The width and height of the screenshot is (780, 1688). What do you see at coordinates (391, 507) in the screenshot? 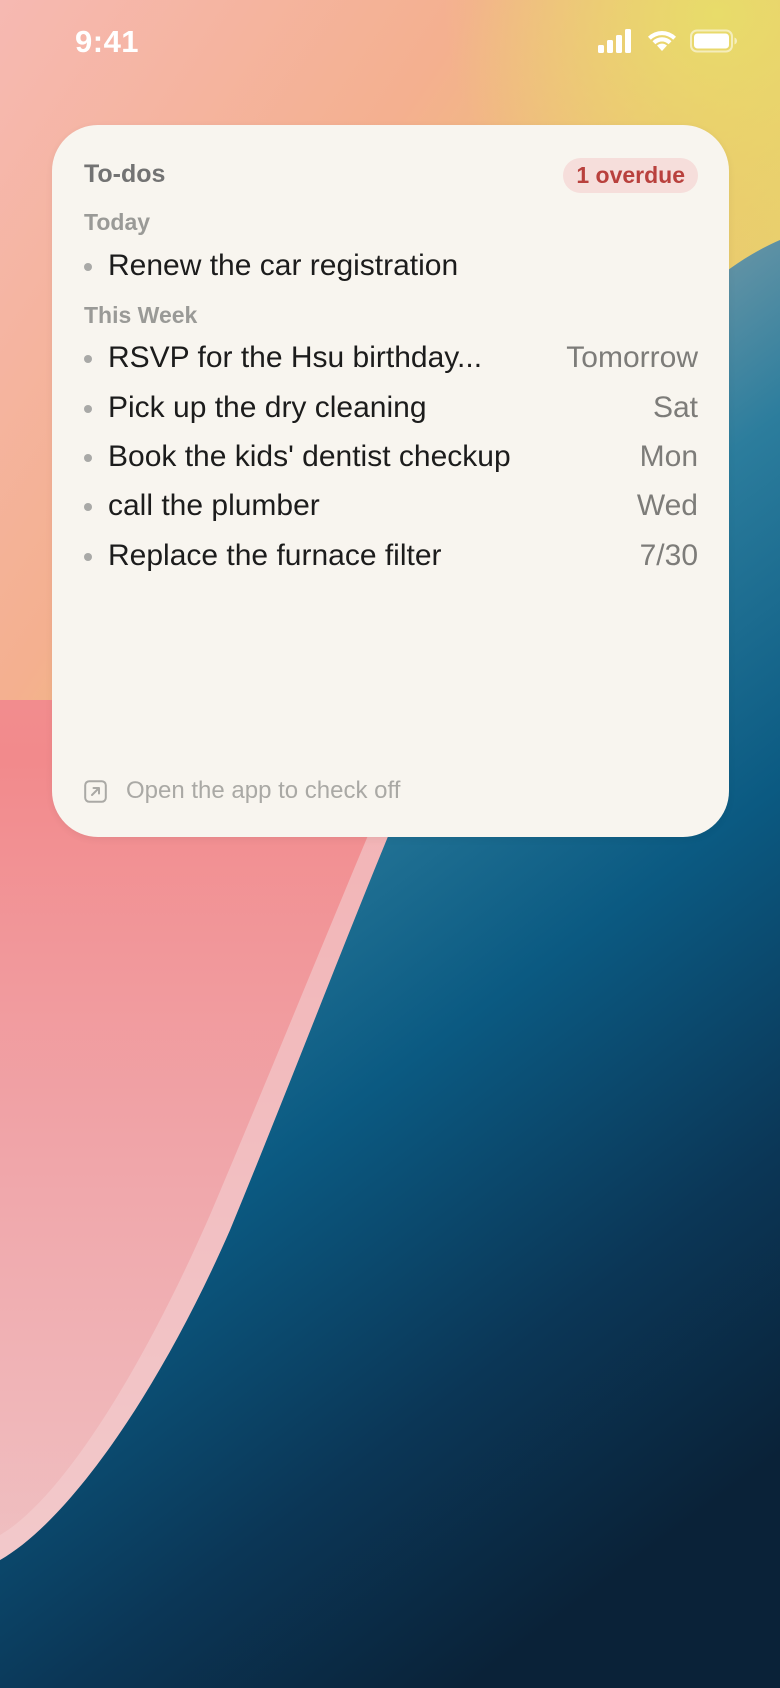
I see `todo-item: call the plumber Wed` at bounding box center [391, 507].